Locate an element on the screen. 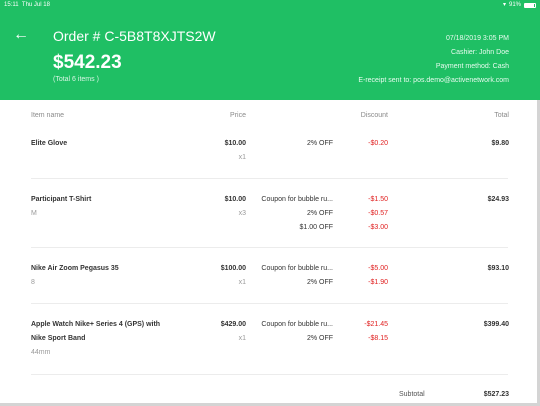 The height and width of the screenshot is (406, 540). status-bar: 15:11 Thu Jul 18 ▾ 91% is located at coordinates (270, 5).